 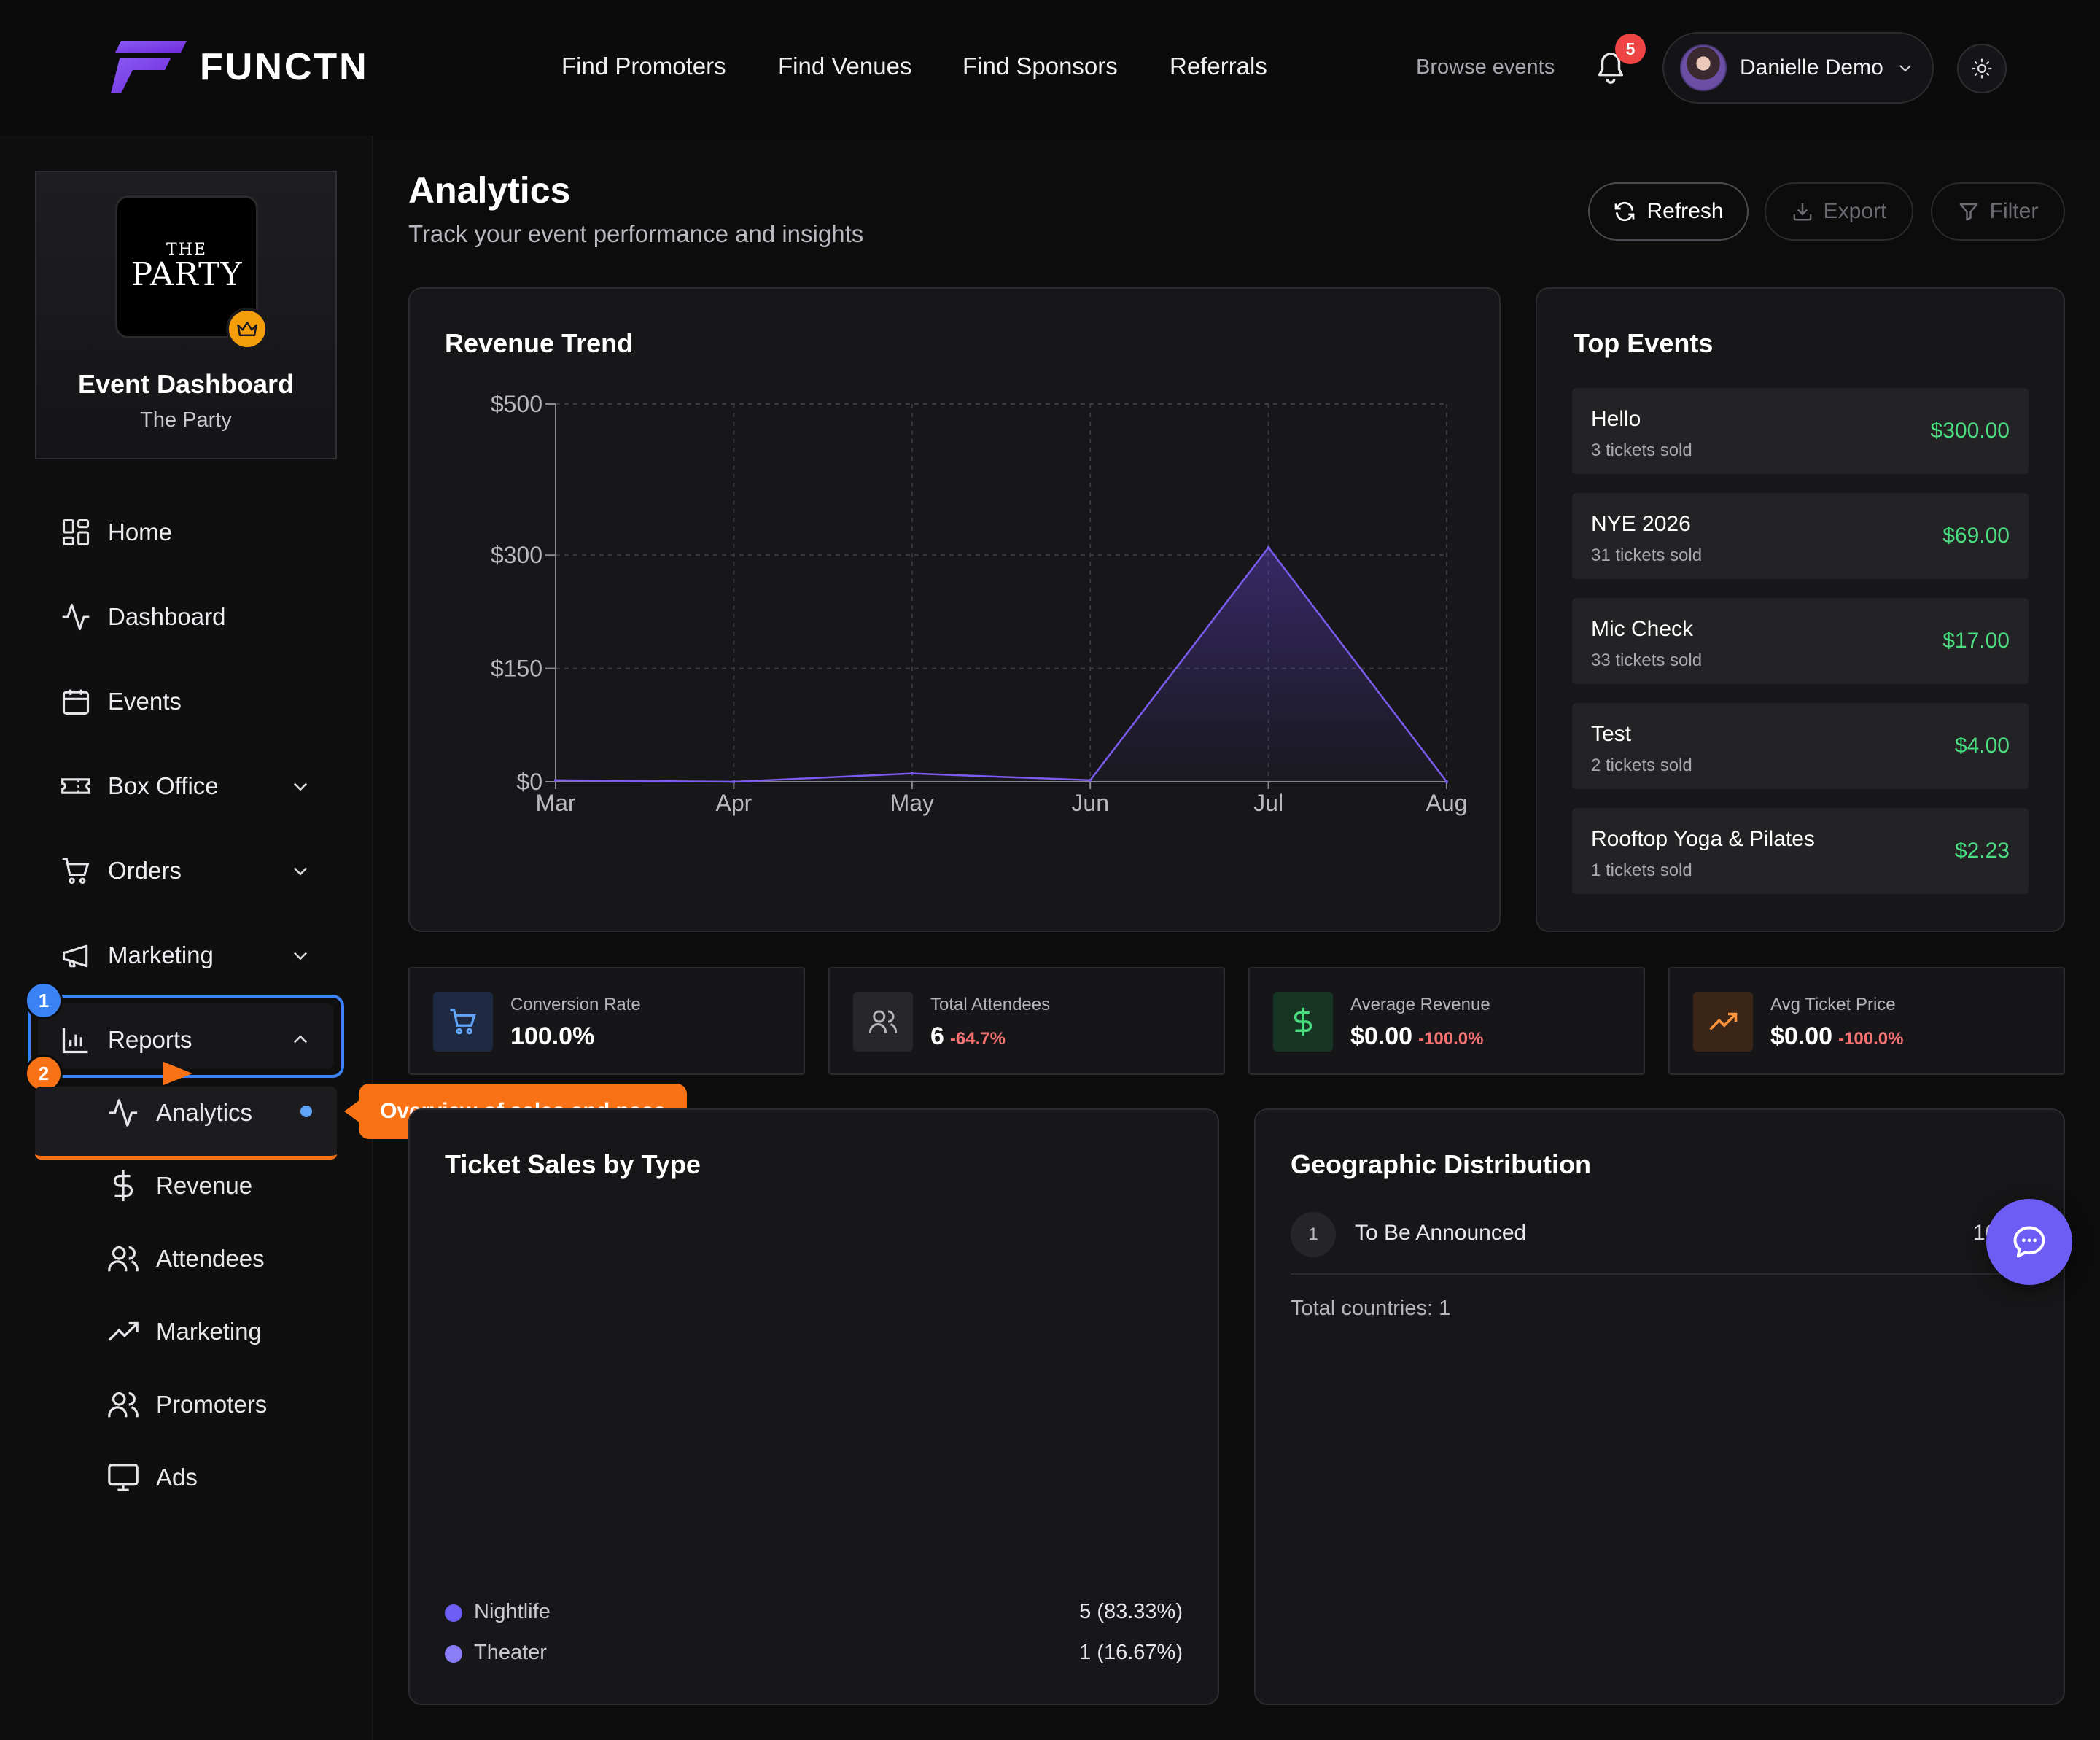 What do you see at coordinates (149, 67) in the screenshot?
I see `functn-logo-icon` at bounding box center [149, 67].